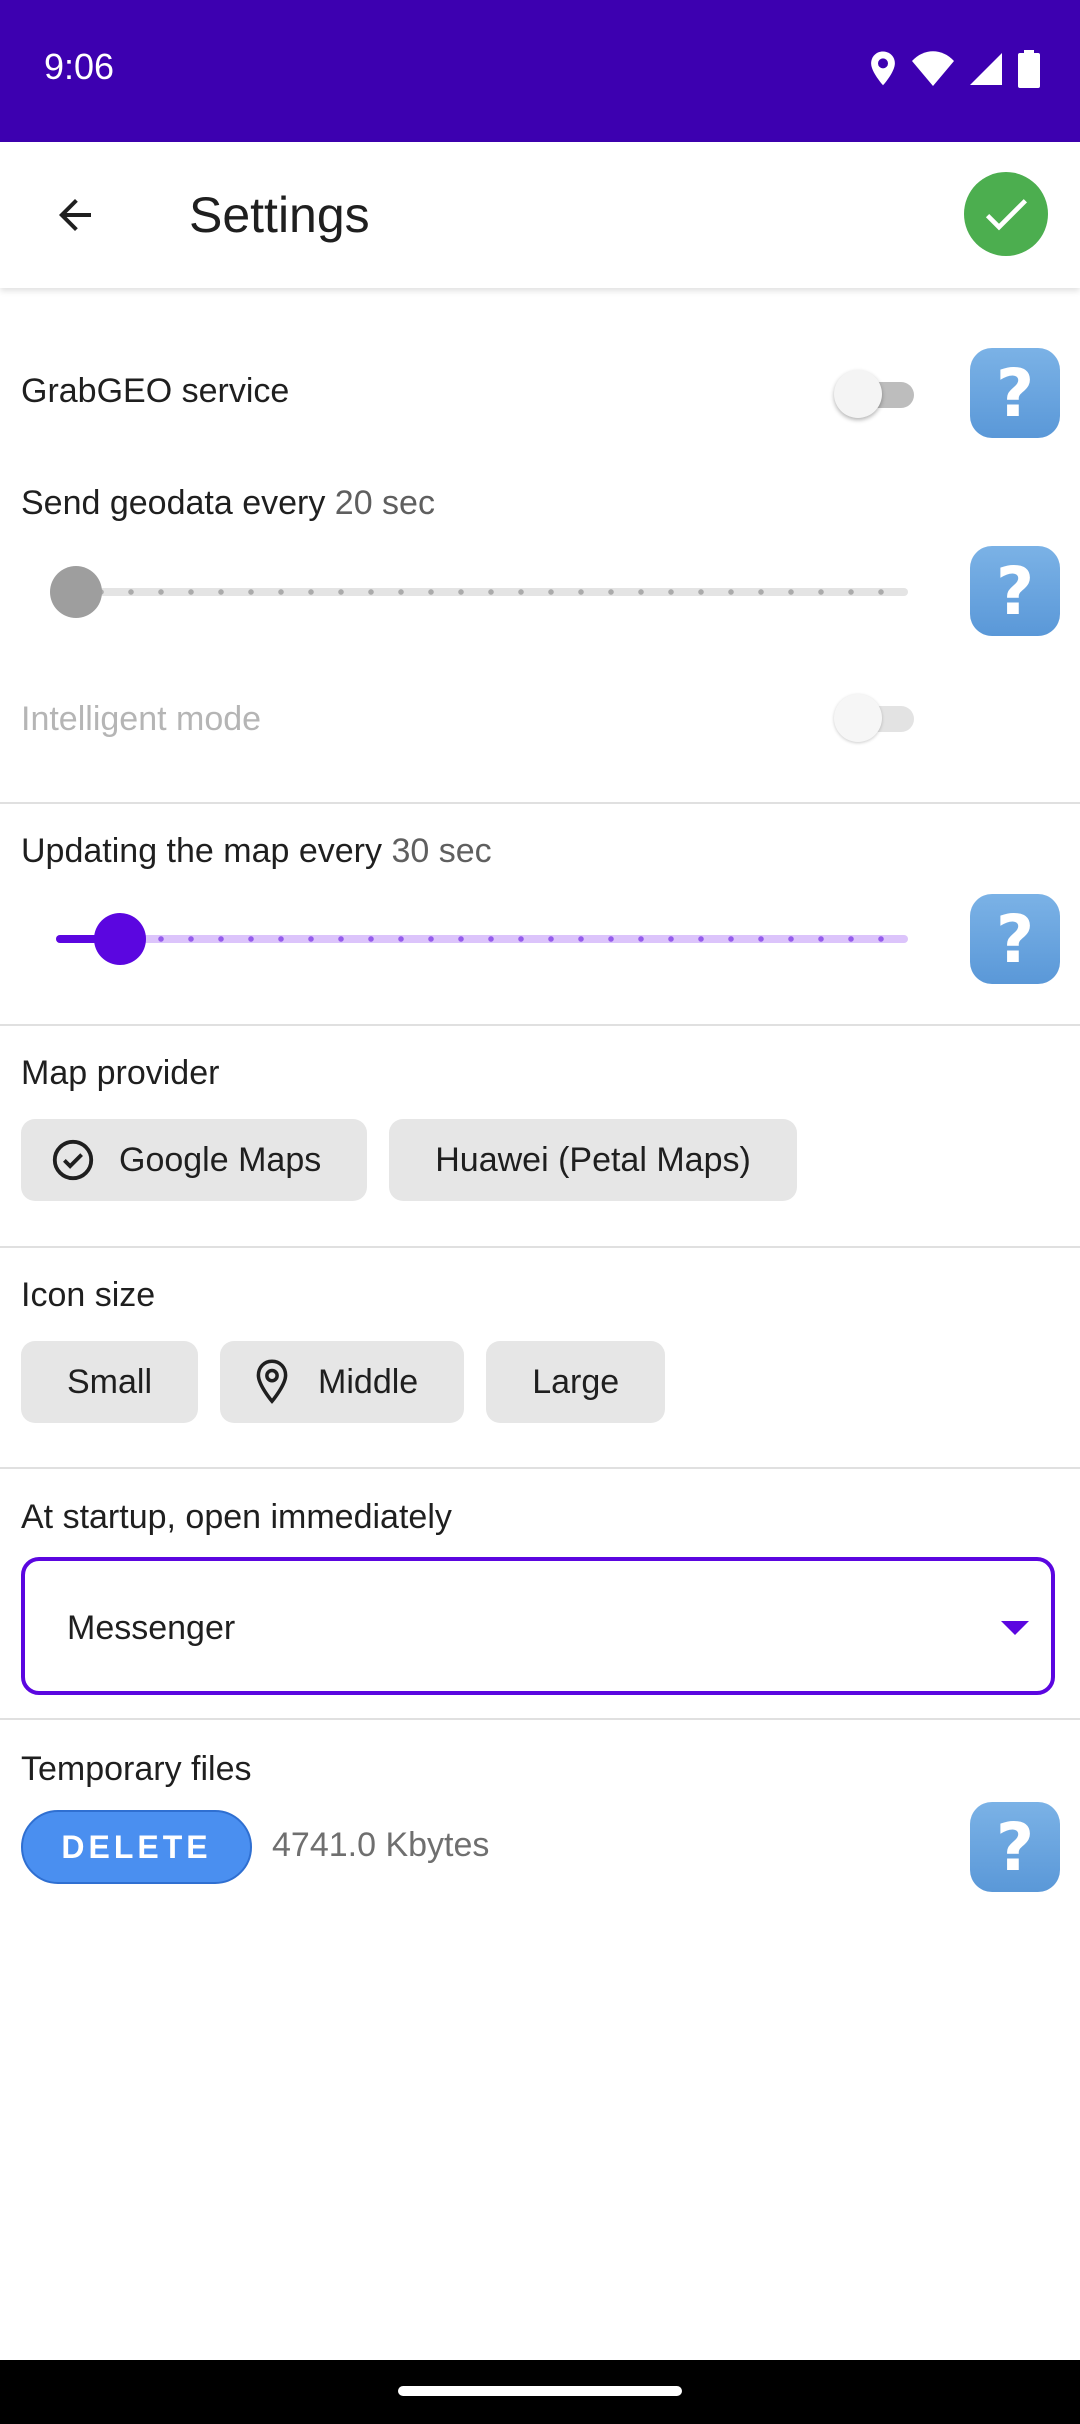 The image size is (1080, 2424). I want to click on location-icon, so click(883, 71).